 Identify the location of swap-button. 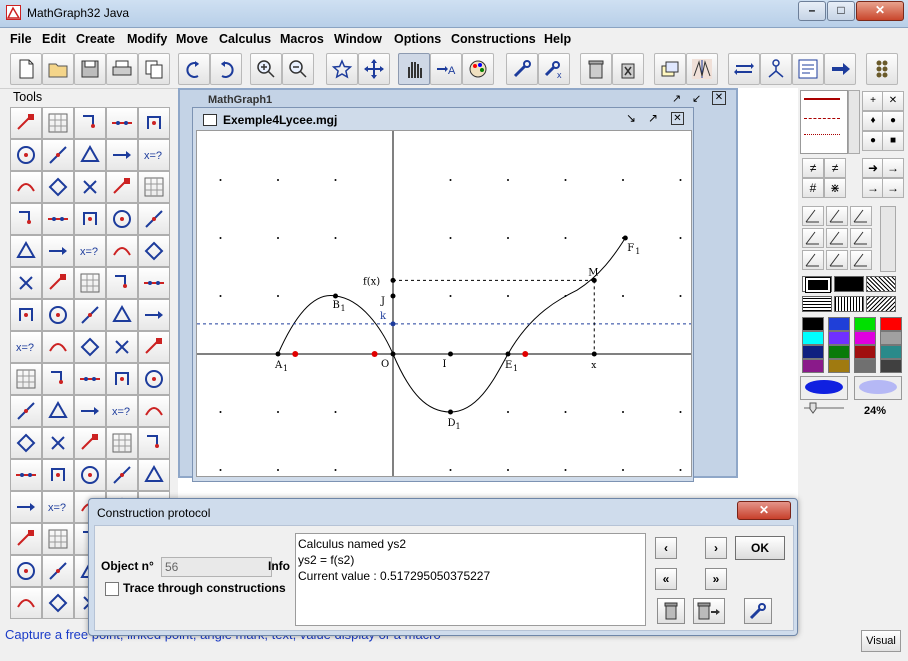
(744, 69).